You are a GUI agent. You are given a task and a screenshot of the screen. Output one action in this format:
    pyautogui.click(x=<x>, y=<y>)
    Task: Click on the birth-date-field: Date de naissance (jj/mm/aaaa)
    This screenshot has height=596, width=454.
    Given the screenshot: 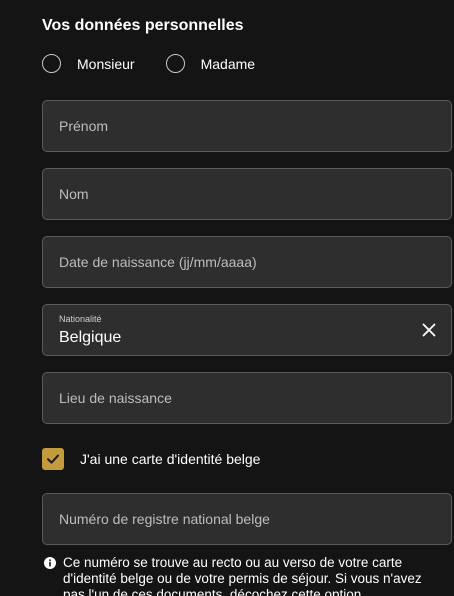 What is the action you would take?
    pyautogui.click(x=247, y=262)
    